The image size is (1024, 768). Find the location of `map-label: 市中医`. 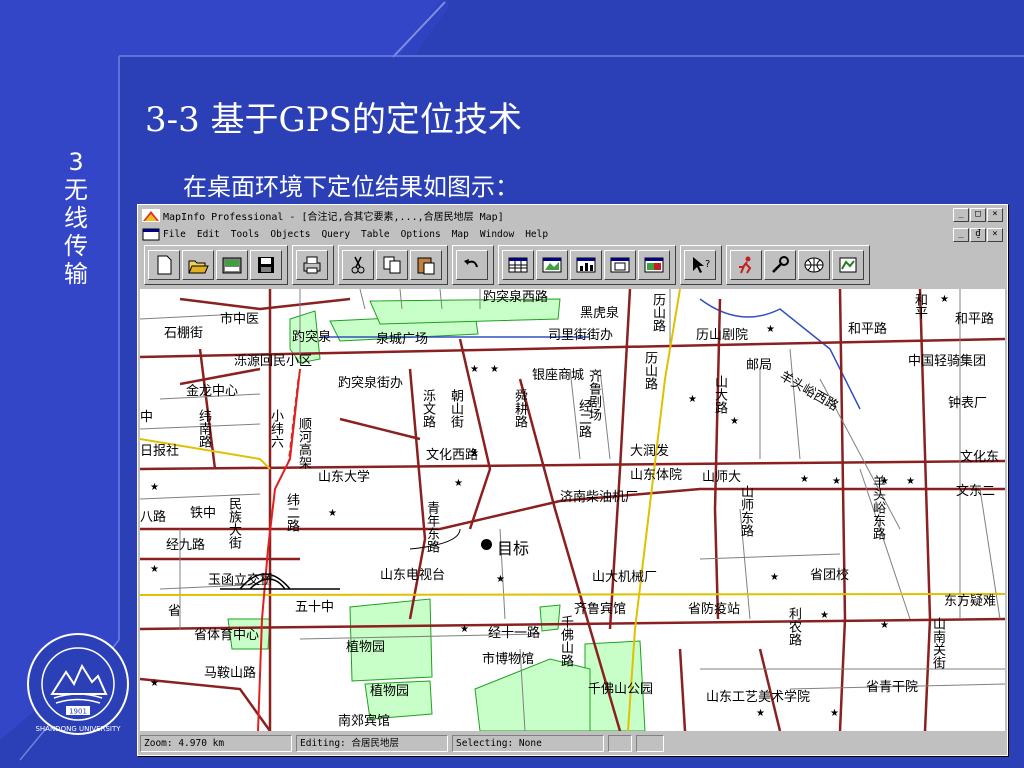

map-label: 市中医 is located at coordinates (240, 319).